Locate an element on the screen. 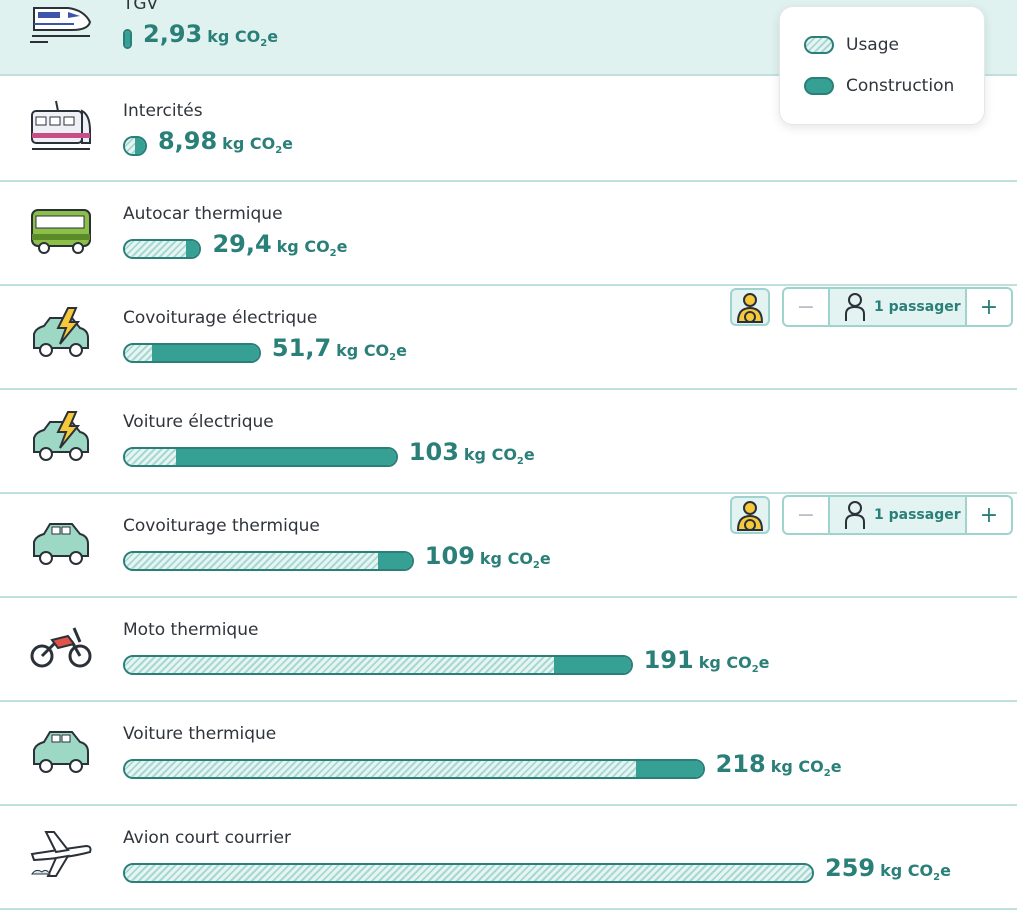  bar-value-number: 191 is located at coordinates (668, 660).